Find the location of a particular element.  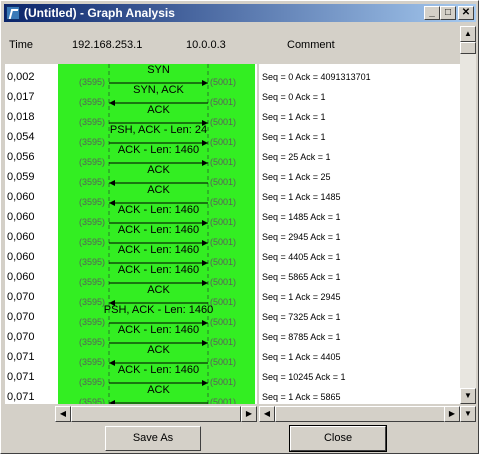

host-a-header: 192.168.253.1 is located at coordinates (107, 45).